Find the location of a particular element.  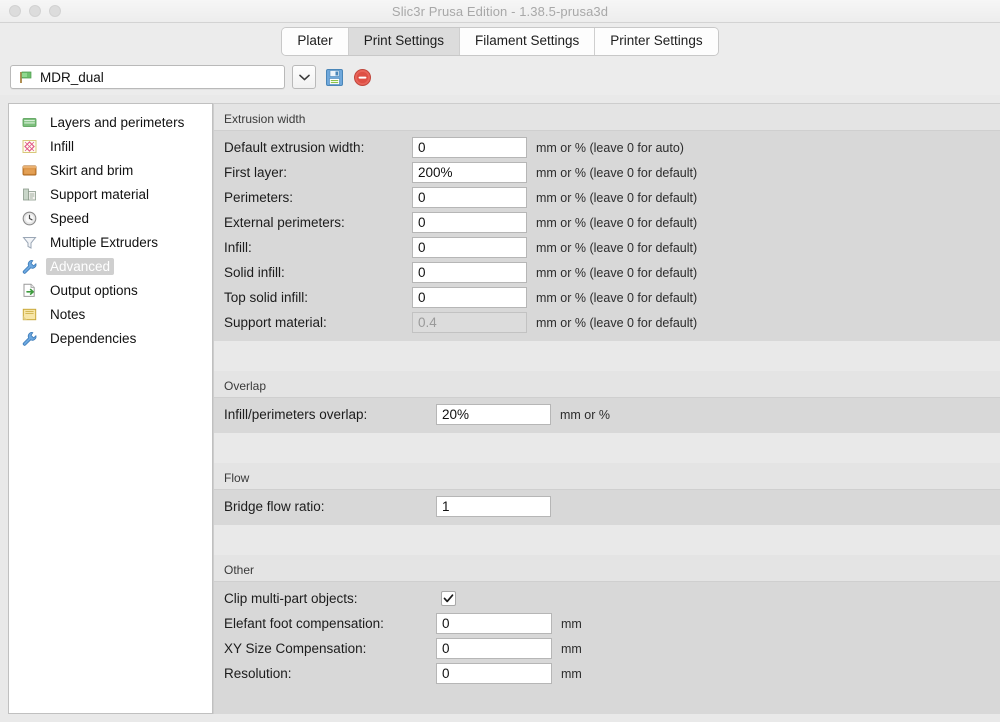

sidebar-item-dependencies: Dependencies is located at coordinates (110, 338).